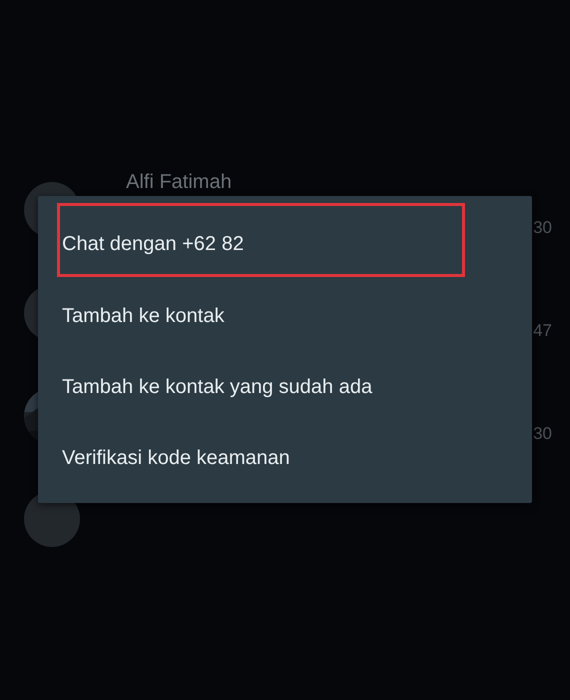 The height and width of the screenshot is (700, 570). What do you see at coordinates (249, 383) in the screenshot?
I see `menu-item: Tambah ke kontak yang sudah ada` at bounding box center [249, 383].